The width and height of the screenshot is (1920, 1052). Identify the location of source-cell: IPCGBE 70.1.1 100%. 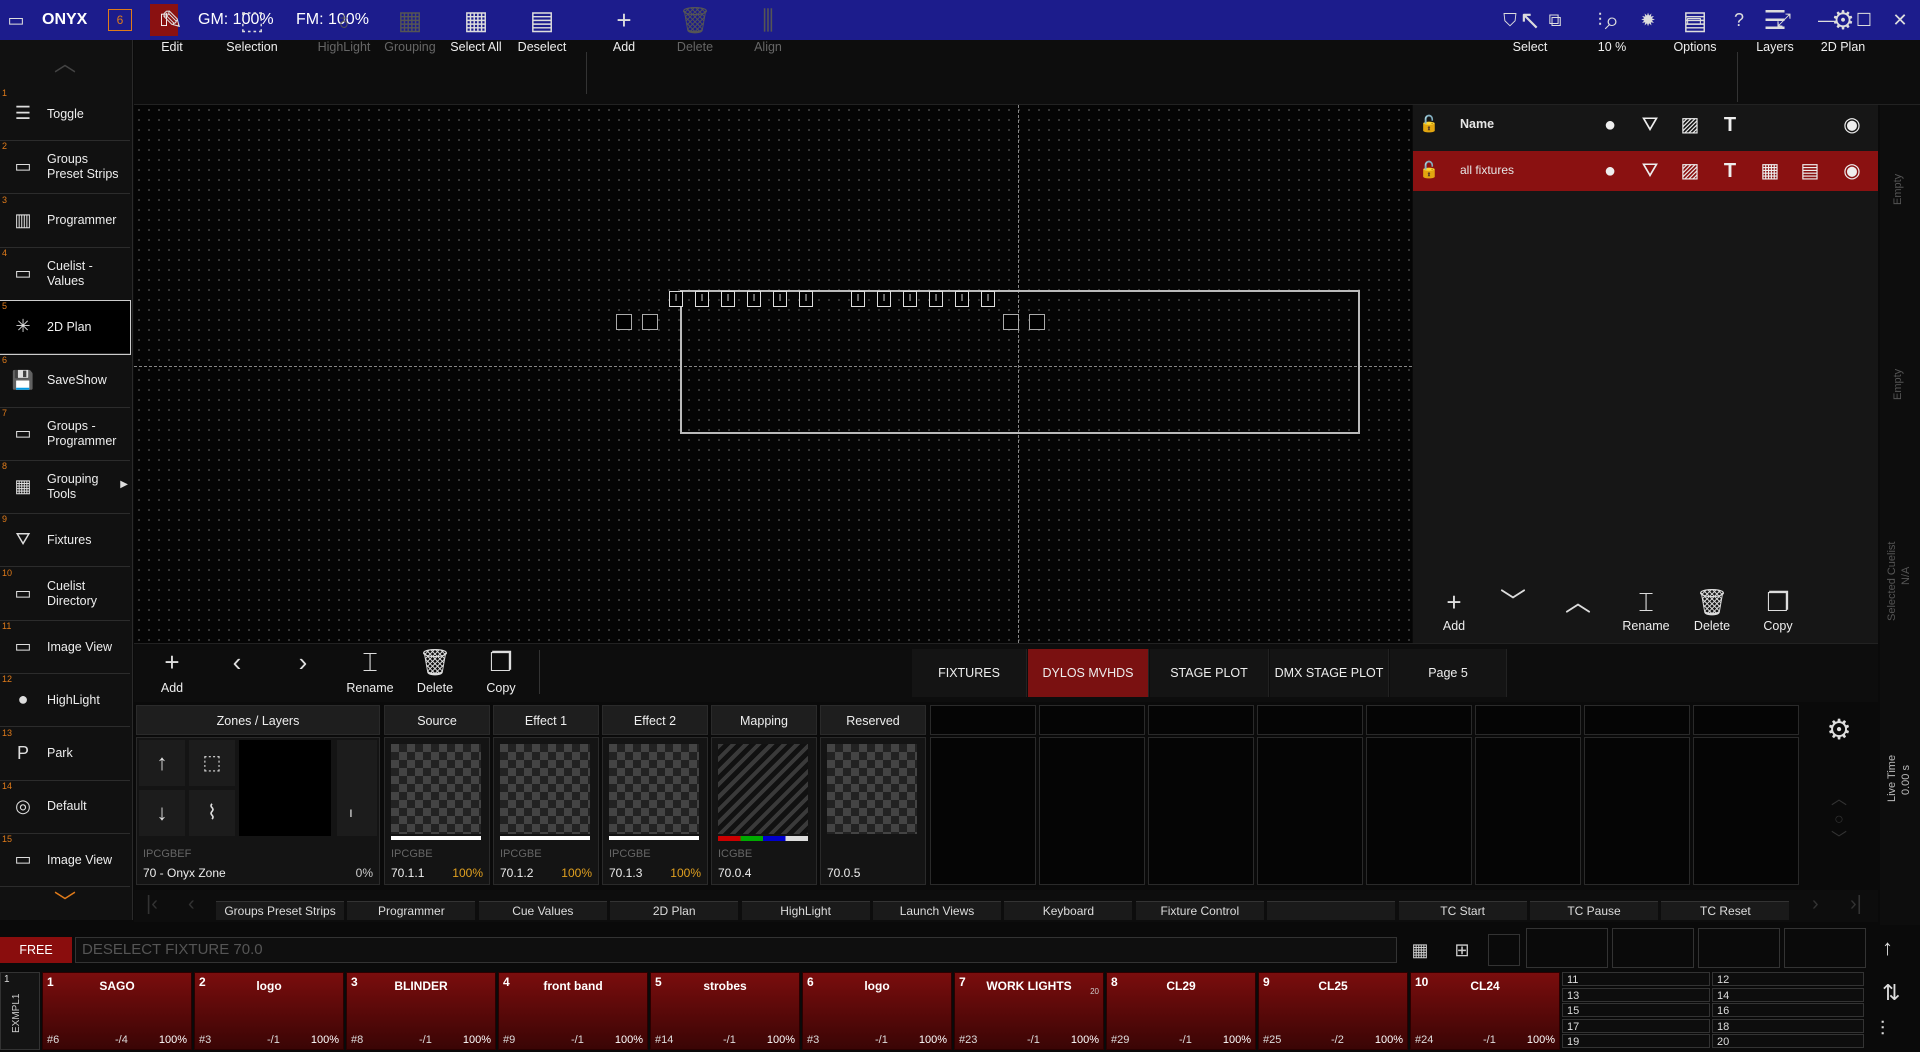
(437, 811).